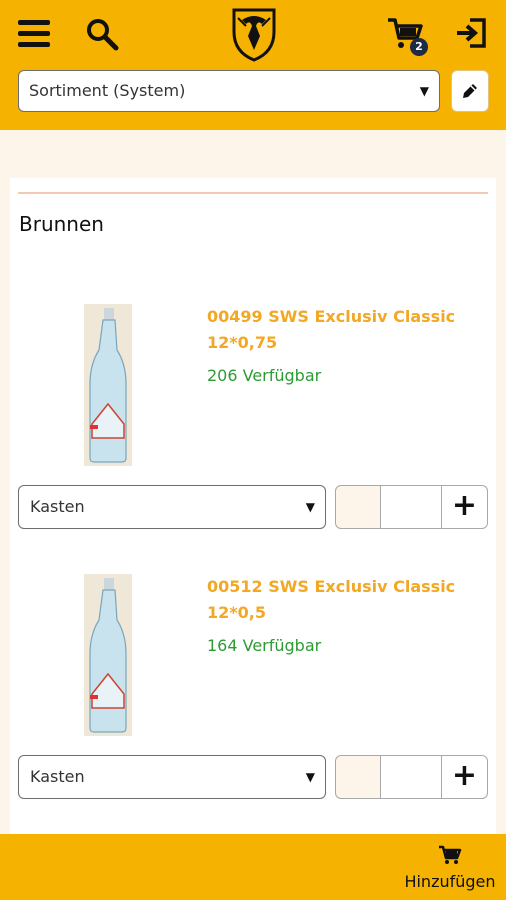  I want to click on add-to-cart-label: Hinzufügen, so click(450, 881).